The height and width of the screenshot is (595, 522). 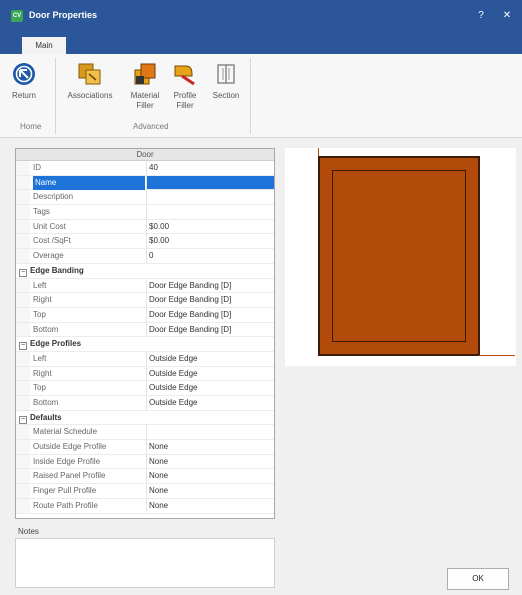 What do you see at coordinates (75, 418) in the screenshot?
I see `category-label: − Defaults` at bounding box center [75, 418].